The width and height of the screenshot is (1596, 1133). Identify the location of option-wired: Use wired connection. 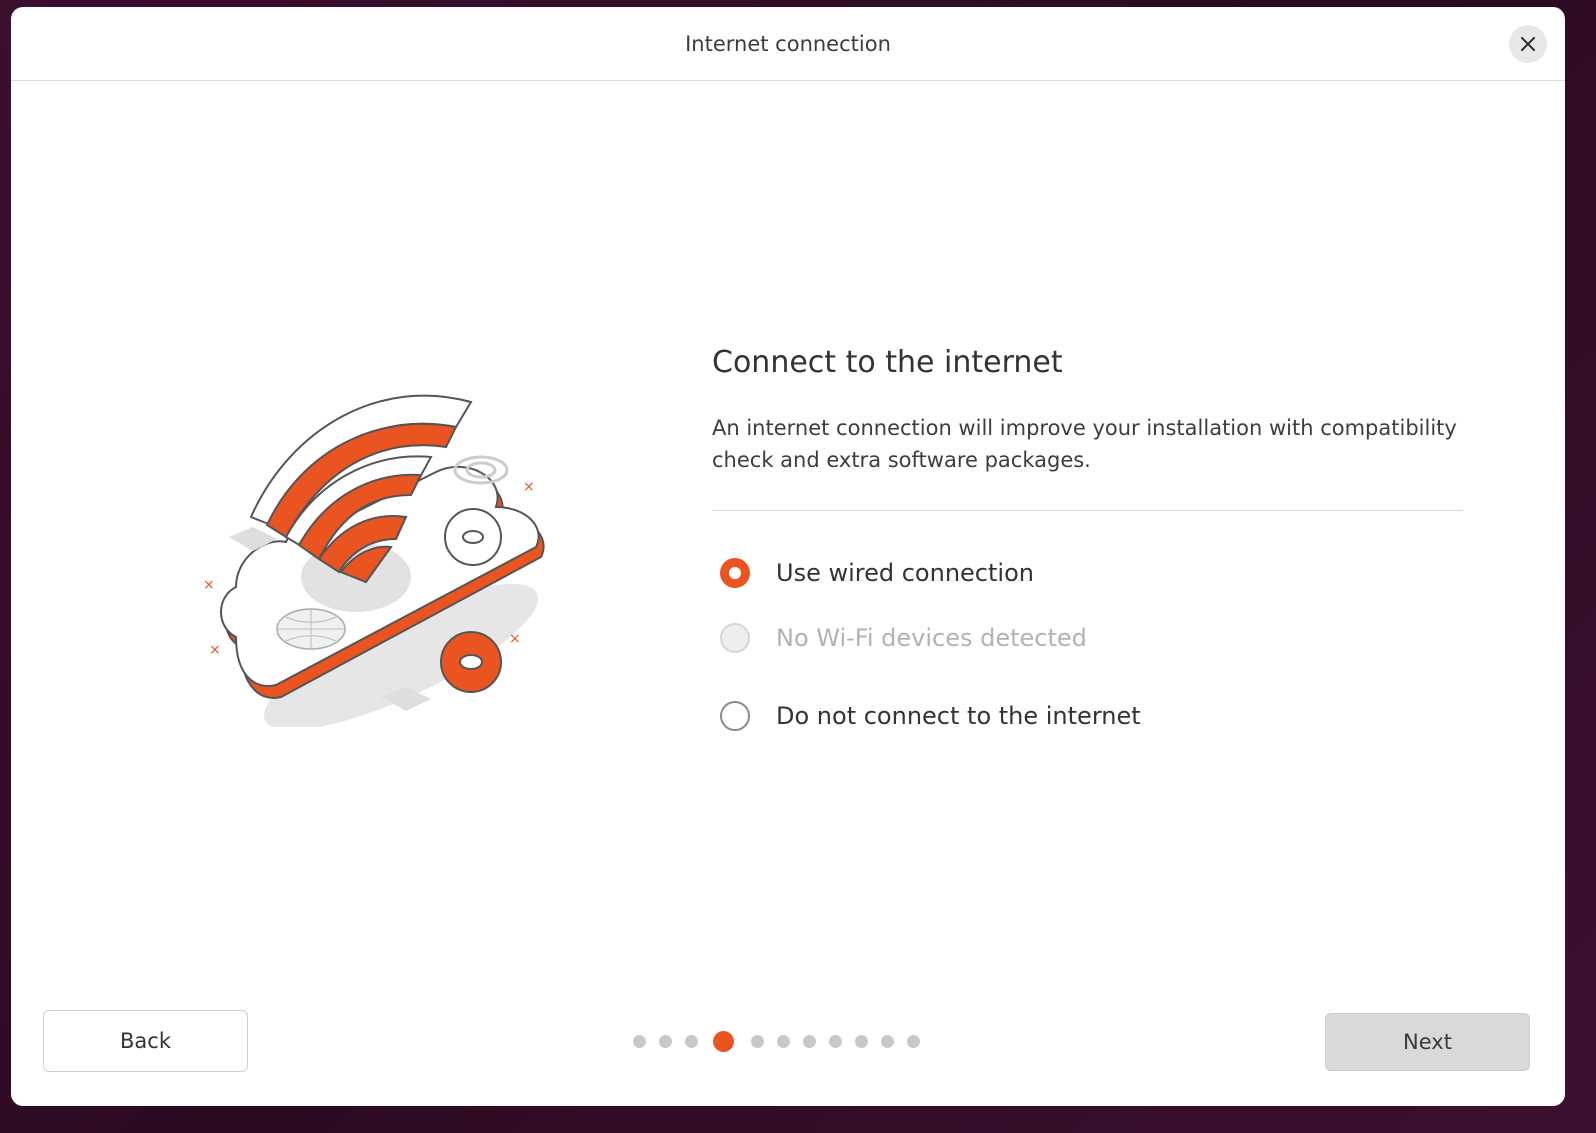
(877, 573).